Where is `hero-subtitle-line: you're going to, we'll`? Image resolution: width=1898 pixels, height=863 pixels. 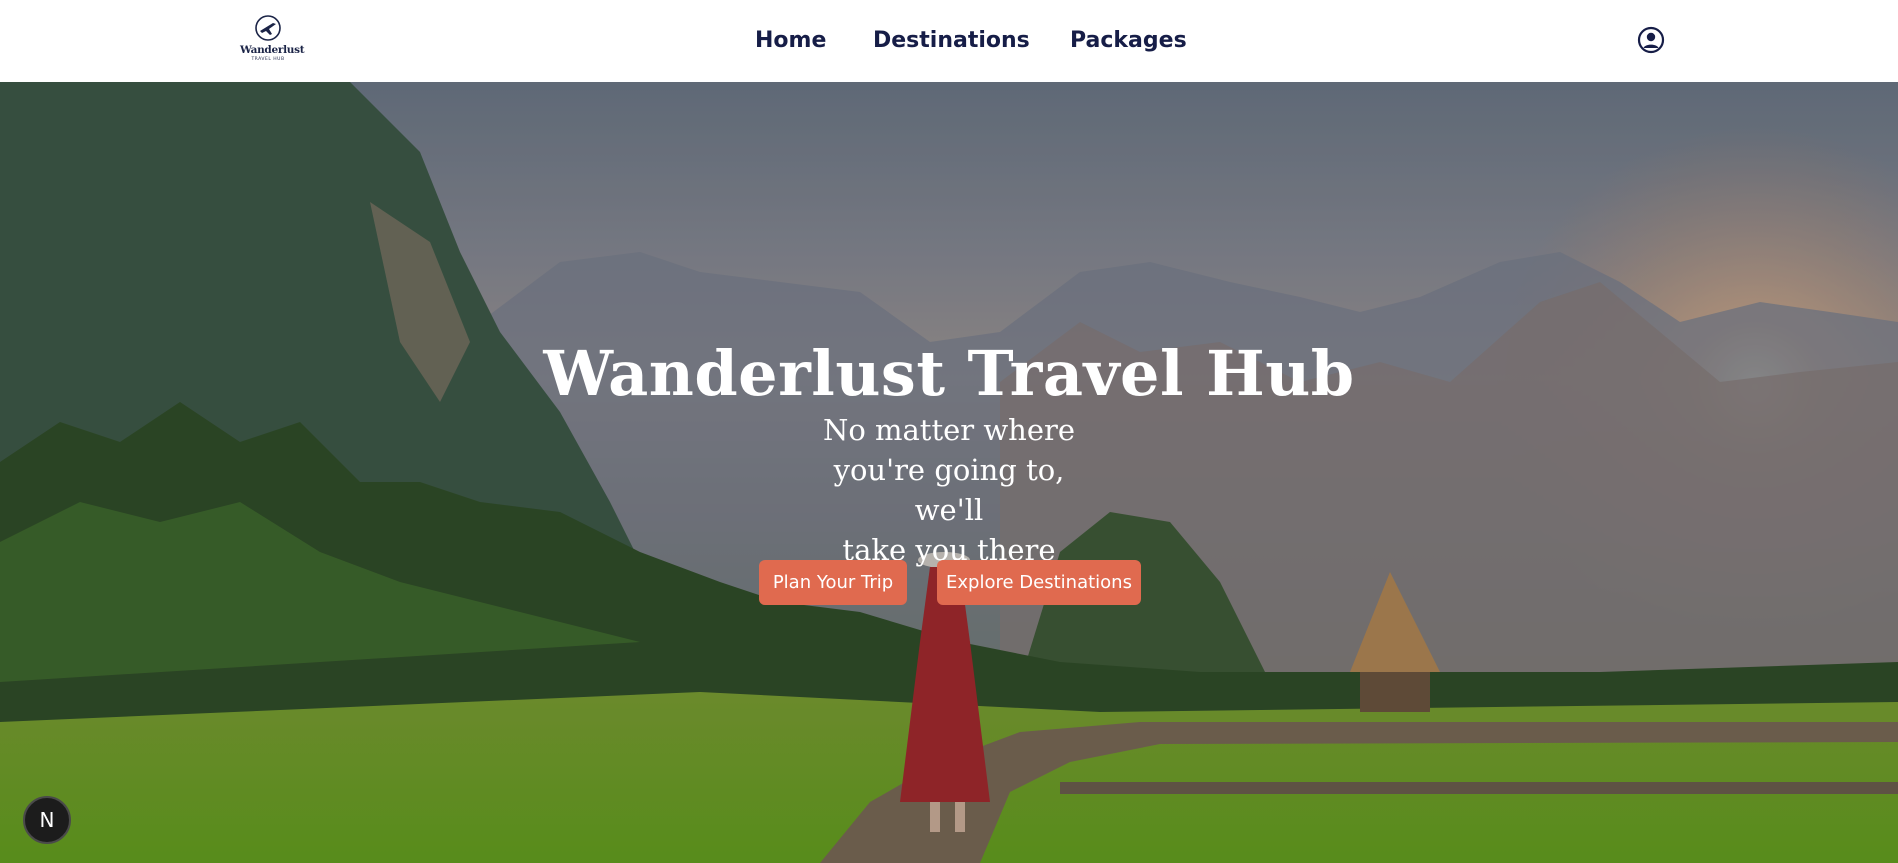 hero-subtitle-line: you're going to, we'll is located at coordinates (949, 490).